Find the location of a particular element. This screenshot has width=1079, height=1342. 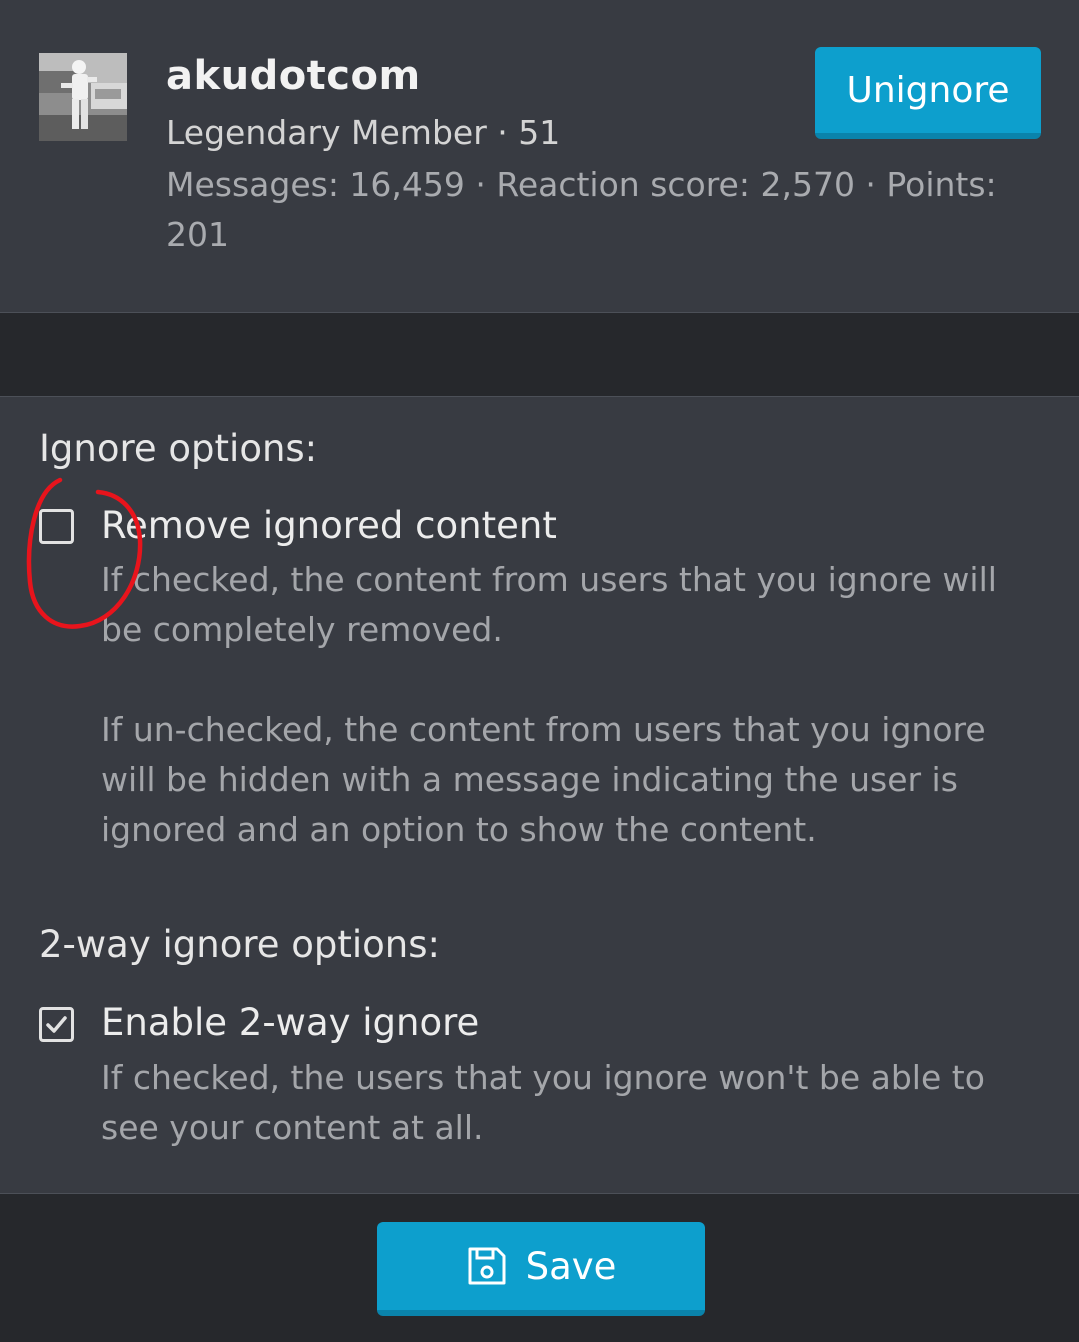

floppy-disk-icon is located at coordinates (487, 1266).